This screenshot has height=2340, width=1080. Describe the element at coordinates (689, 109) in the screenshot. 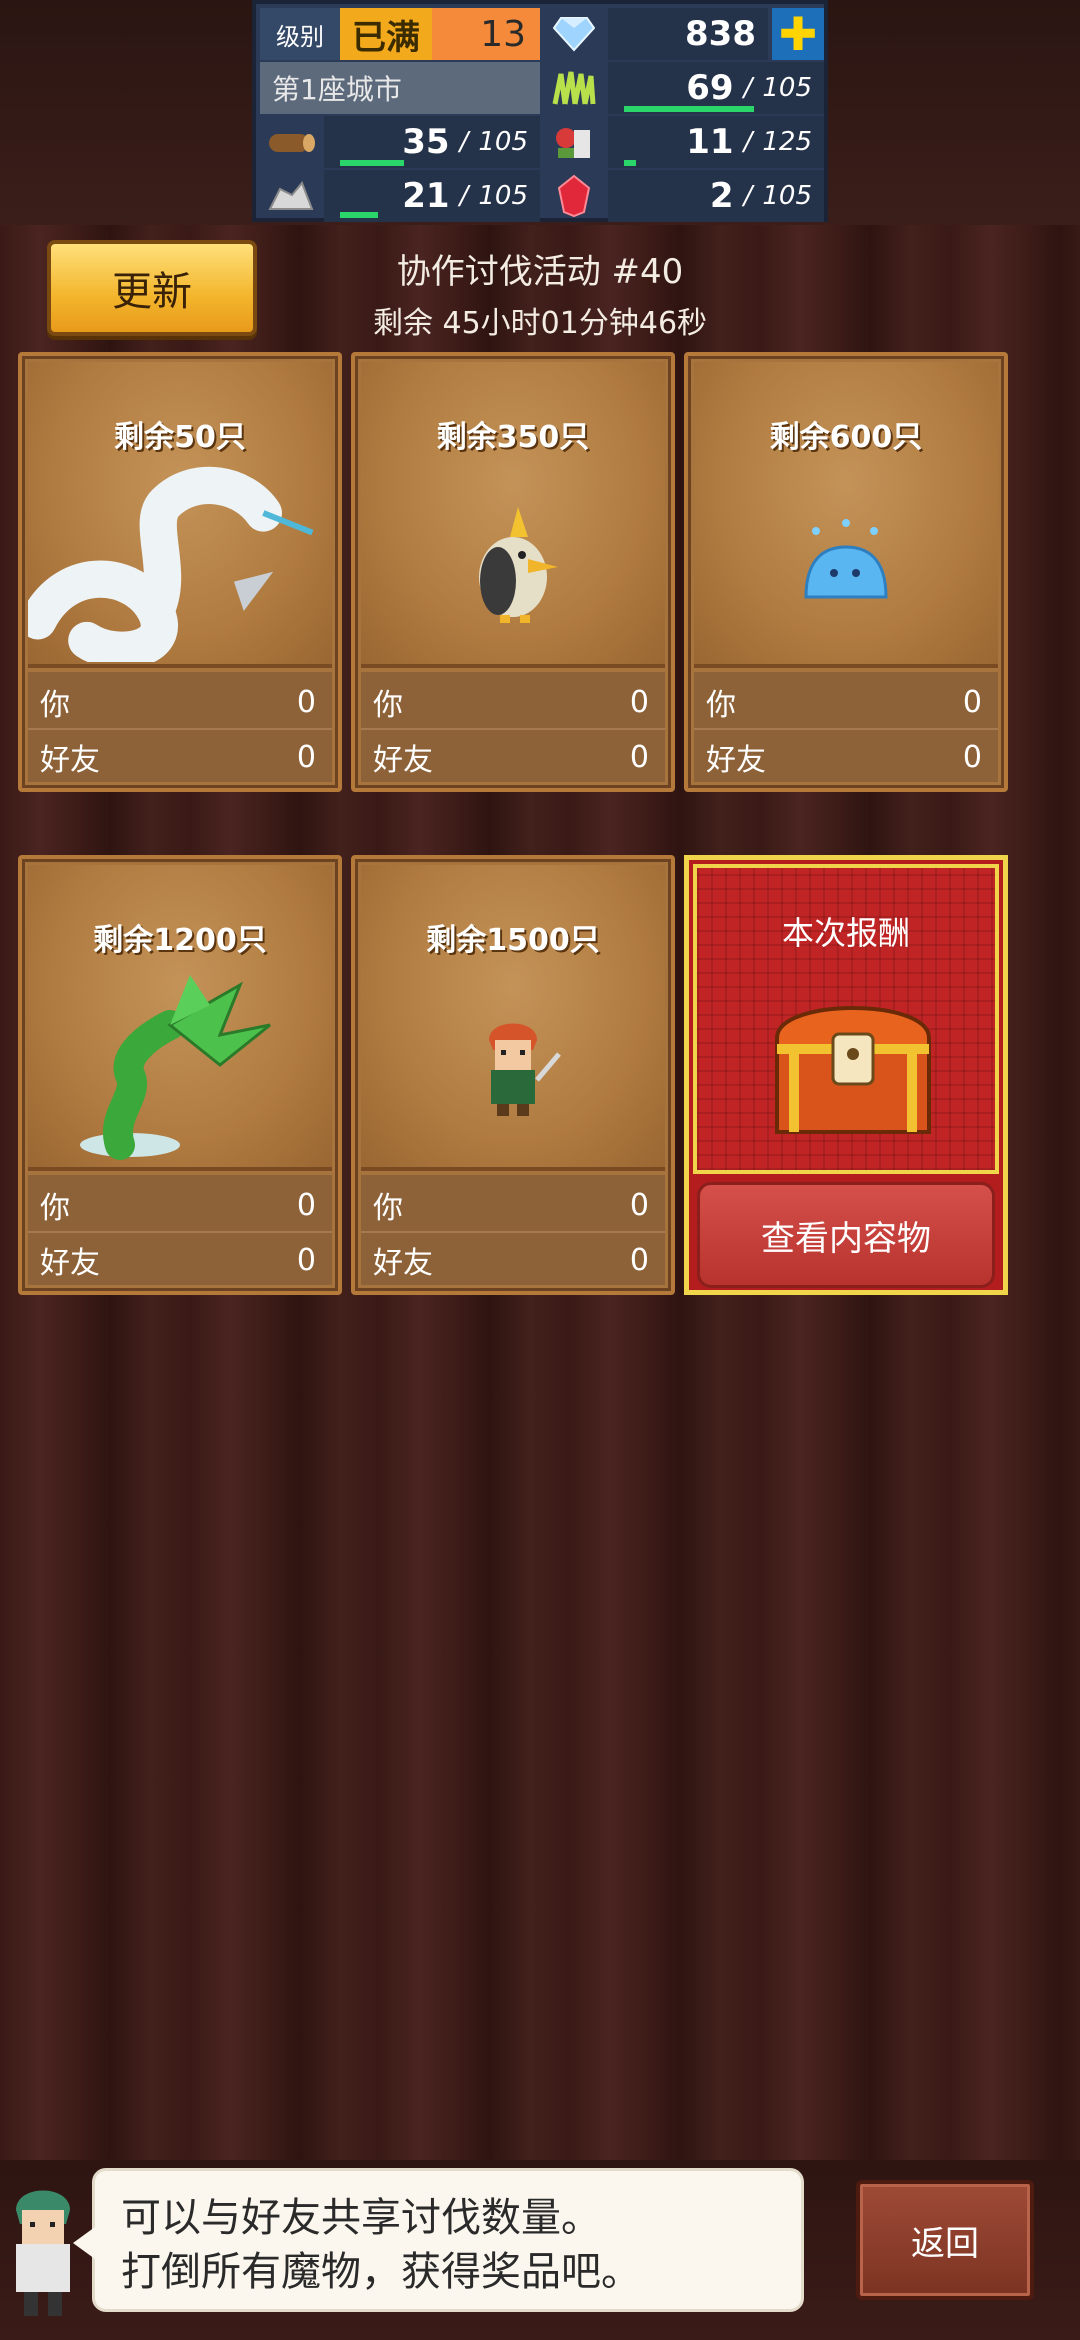

I see `grass-progress` at that location.